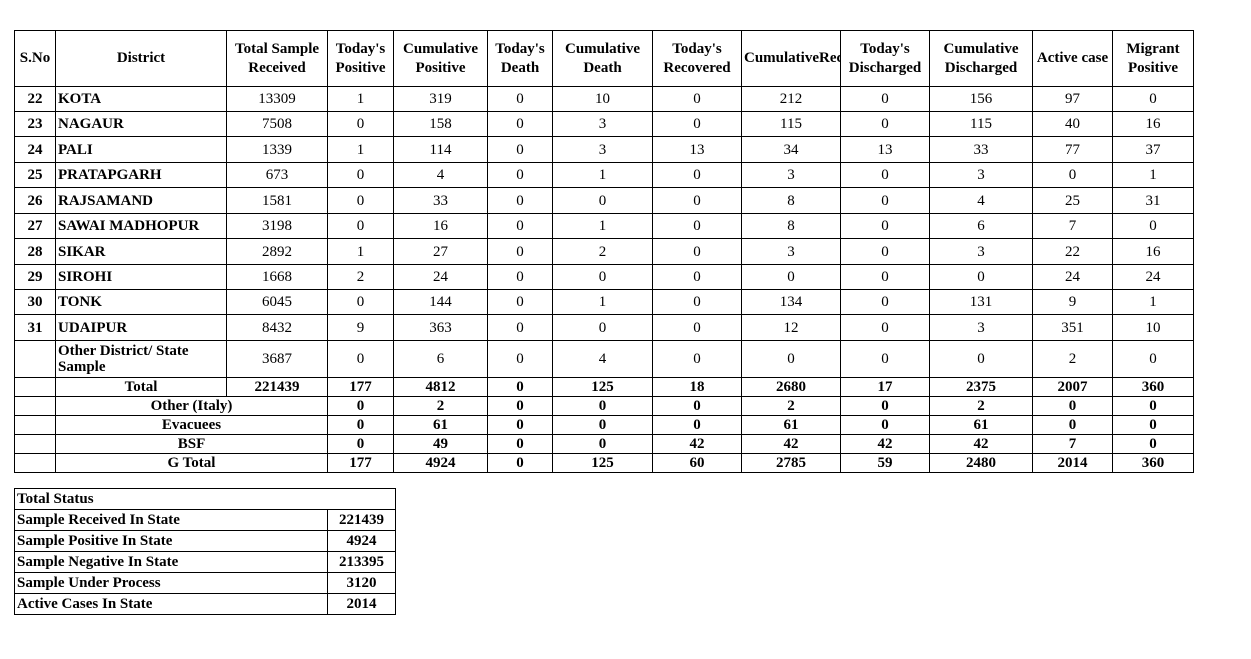  I want to click on cell-value: 673, so click(277, 175).